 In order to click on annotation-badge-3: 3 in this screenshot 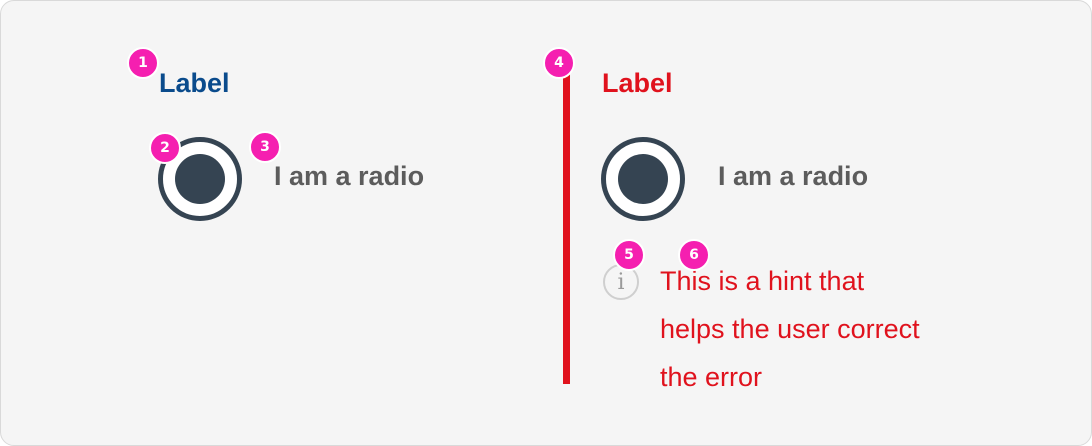, I will do `click(265, 147)`.